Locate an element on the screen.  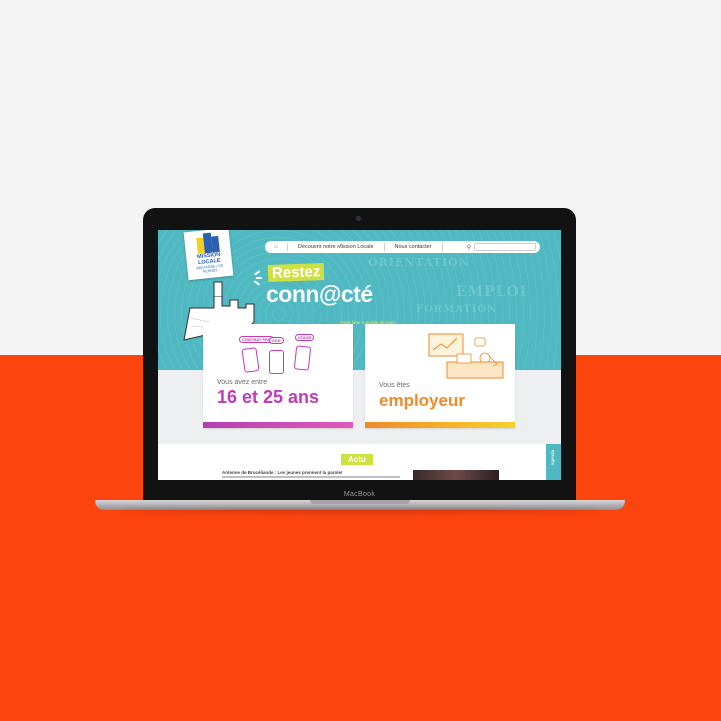
nav-item-contact: Nous contacter is located at coordinates (413, 247).